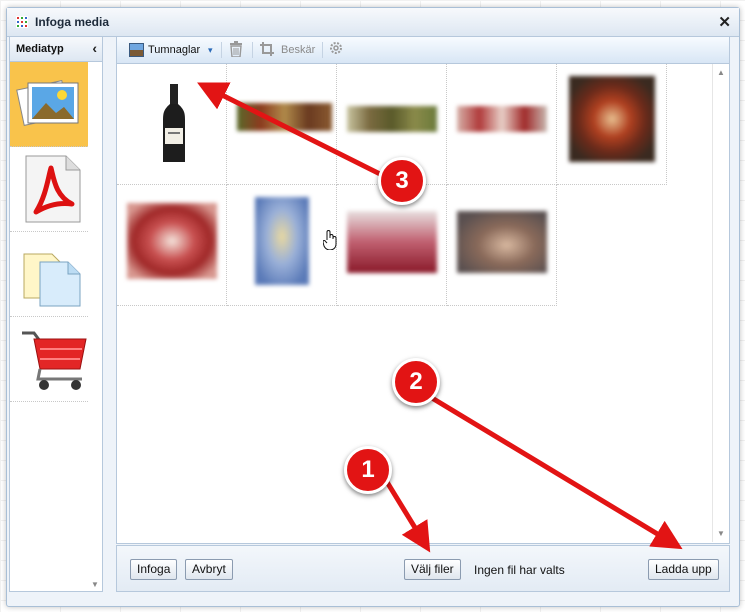 This screenshot has height=612, width=745. What do you see at coordinates (368, 470) in the screenshot?
I see `annotation-badge-1: 1` at bounding box center [368, 470].